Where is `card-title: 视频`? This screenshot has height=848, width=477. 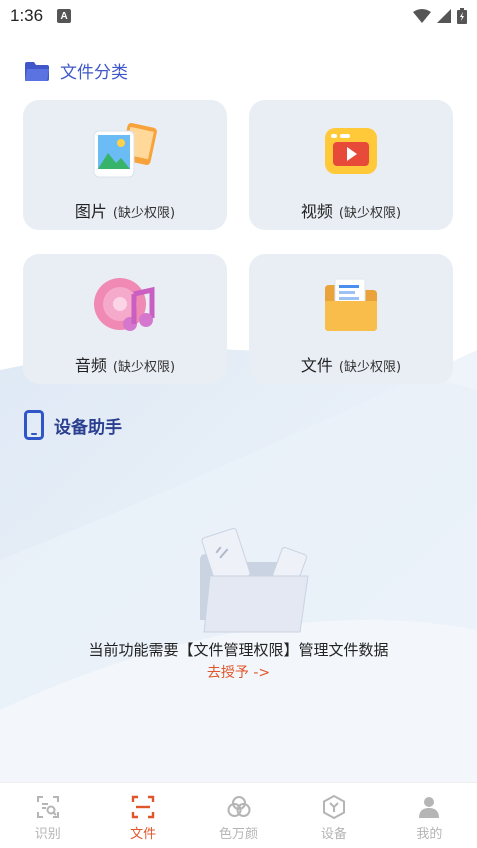
card-title: 视频 is located at coordinates (316, 211).